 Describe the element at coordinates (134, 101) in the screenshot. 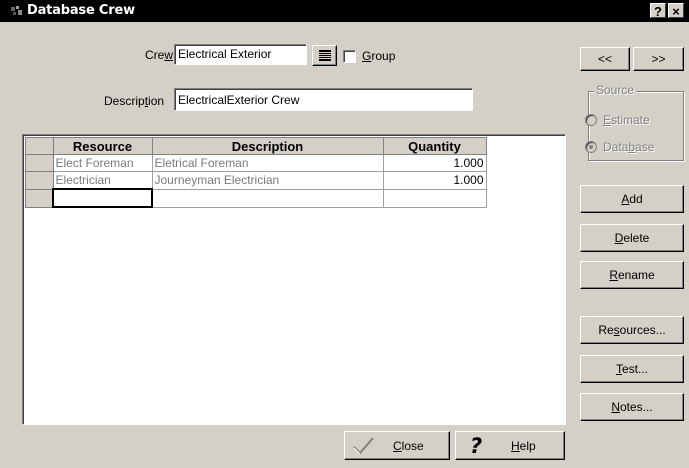

I see `description-label: Description` at that location.